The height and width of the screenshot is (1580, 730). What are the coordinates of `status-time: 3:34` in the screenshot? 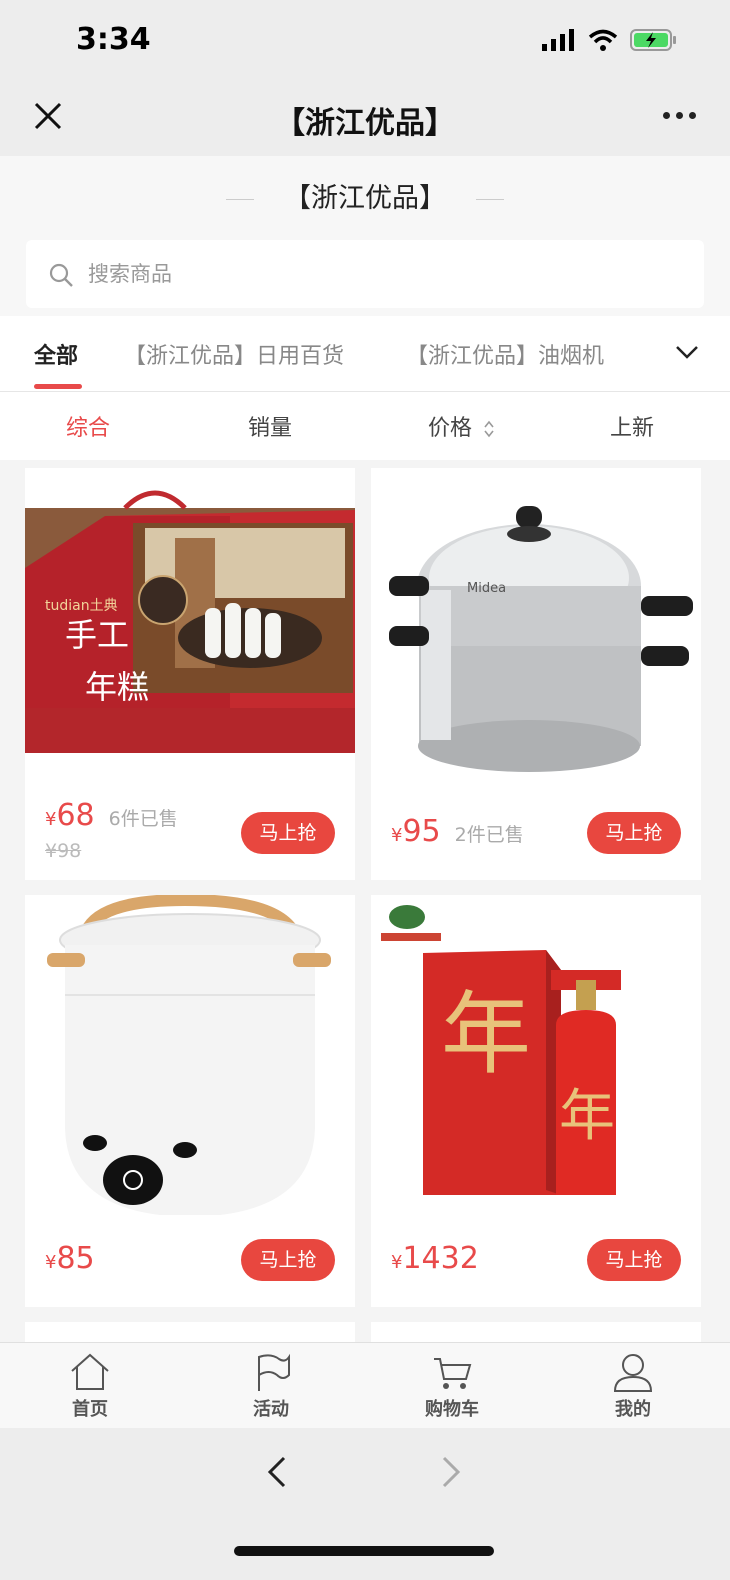 It's located at (113, 39).